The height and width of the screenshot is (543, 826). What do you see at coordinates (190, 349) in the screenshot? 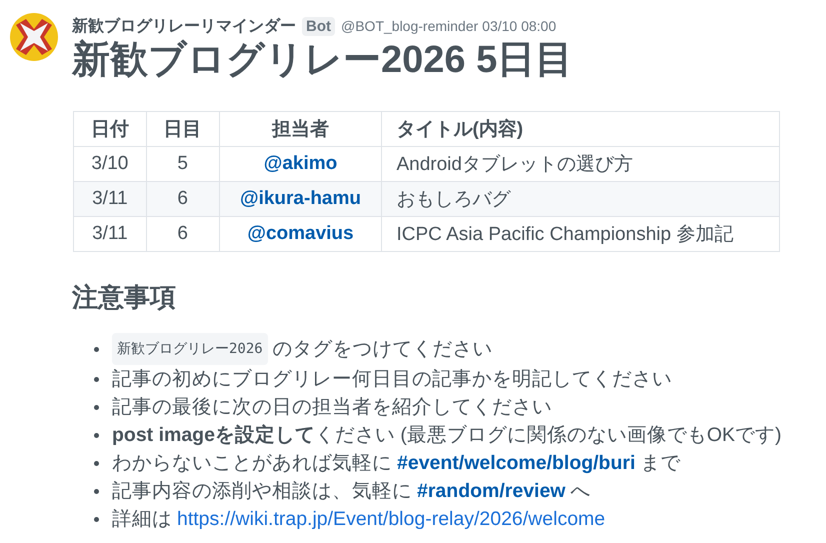
I see `tag-chip: 新歓ブログリレー2026` at bounding box center [190, 349].